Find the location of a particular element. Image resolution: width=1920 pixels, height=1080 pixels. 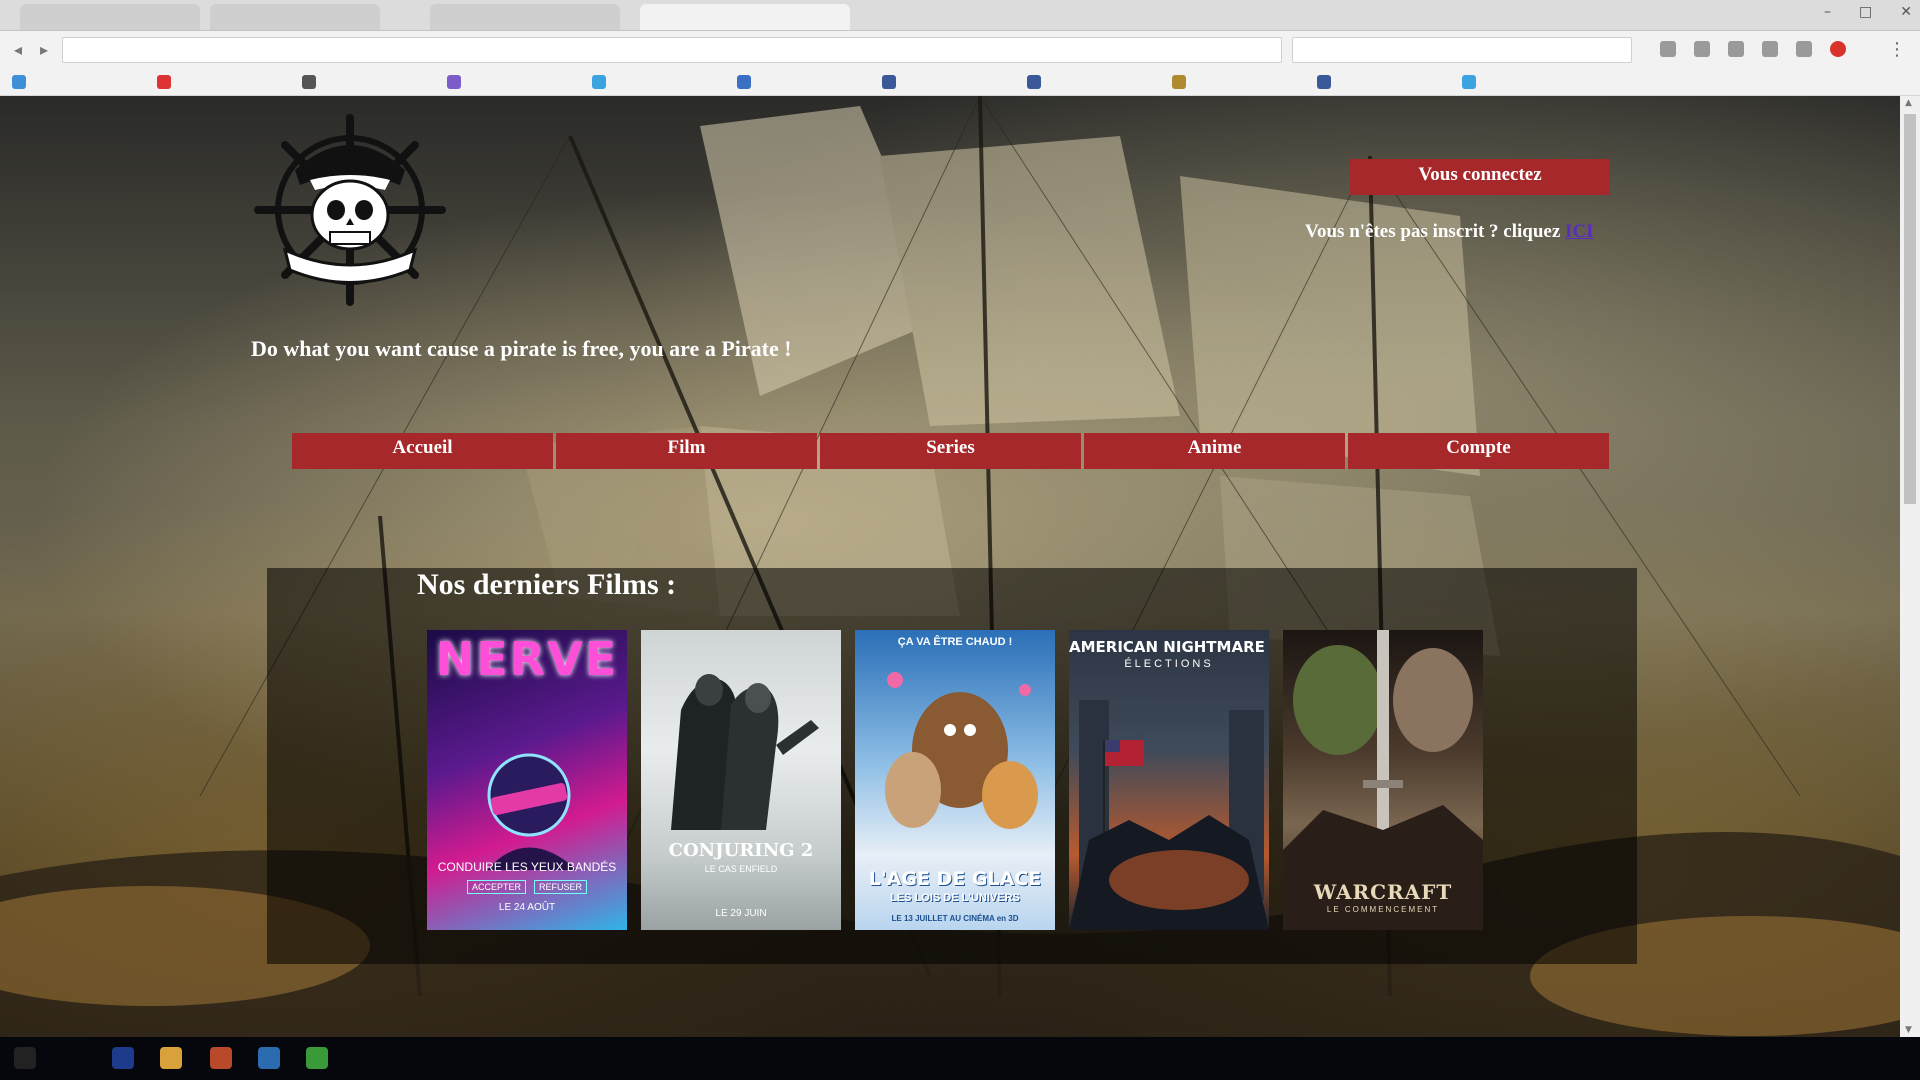

poster-title: AMERICAN NIGHTMARE 3: is located at coordinates (1169, 647).